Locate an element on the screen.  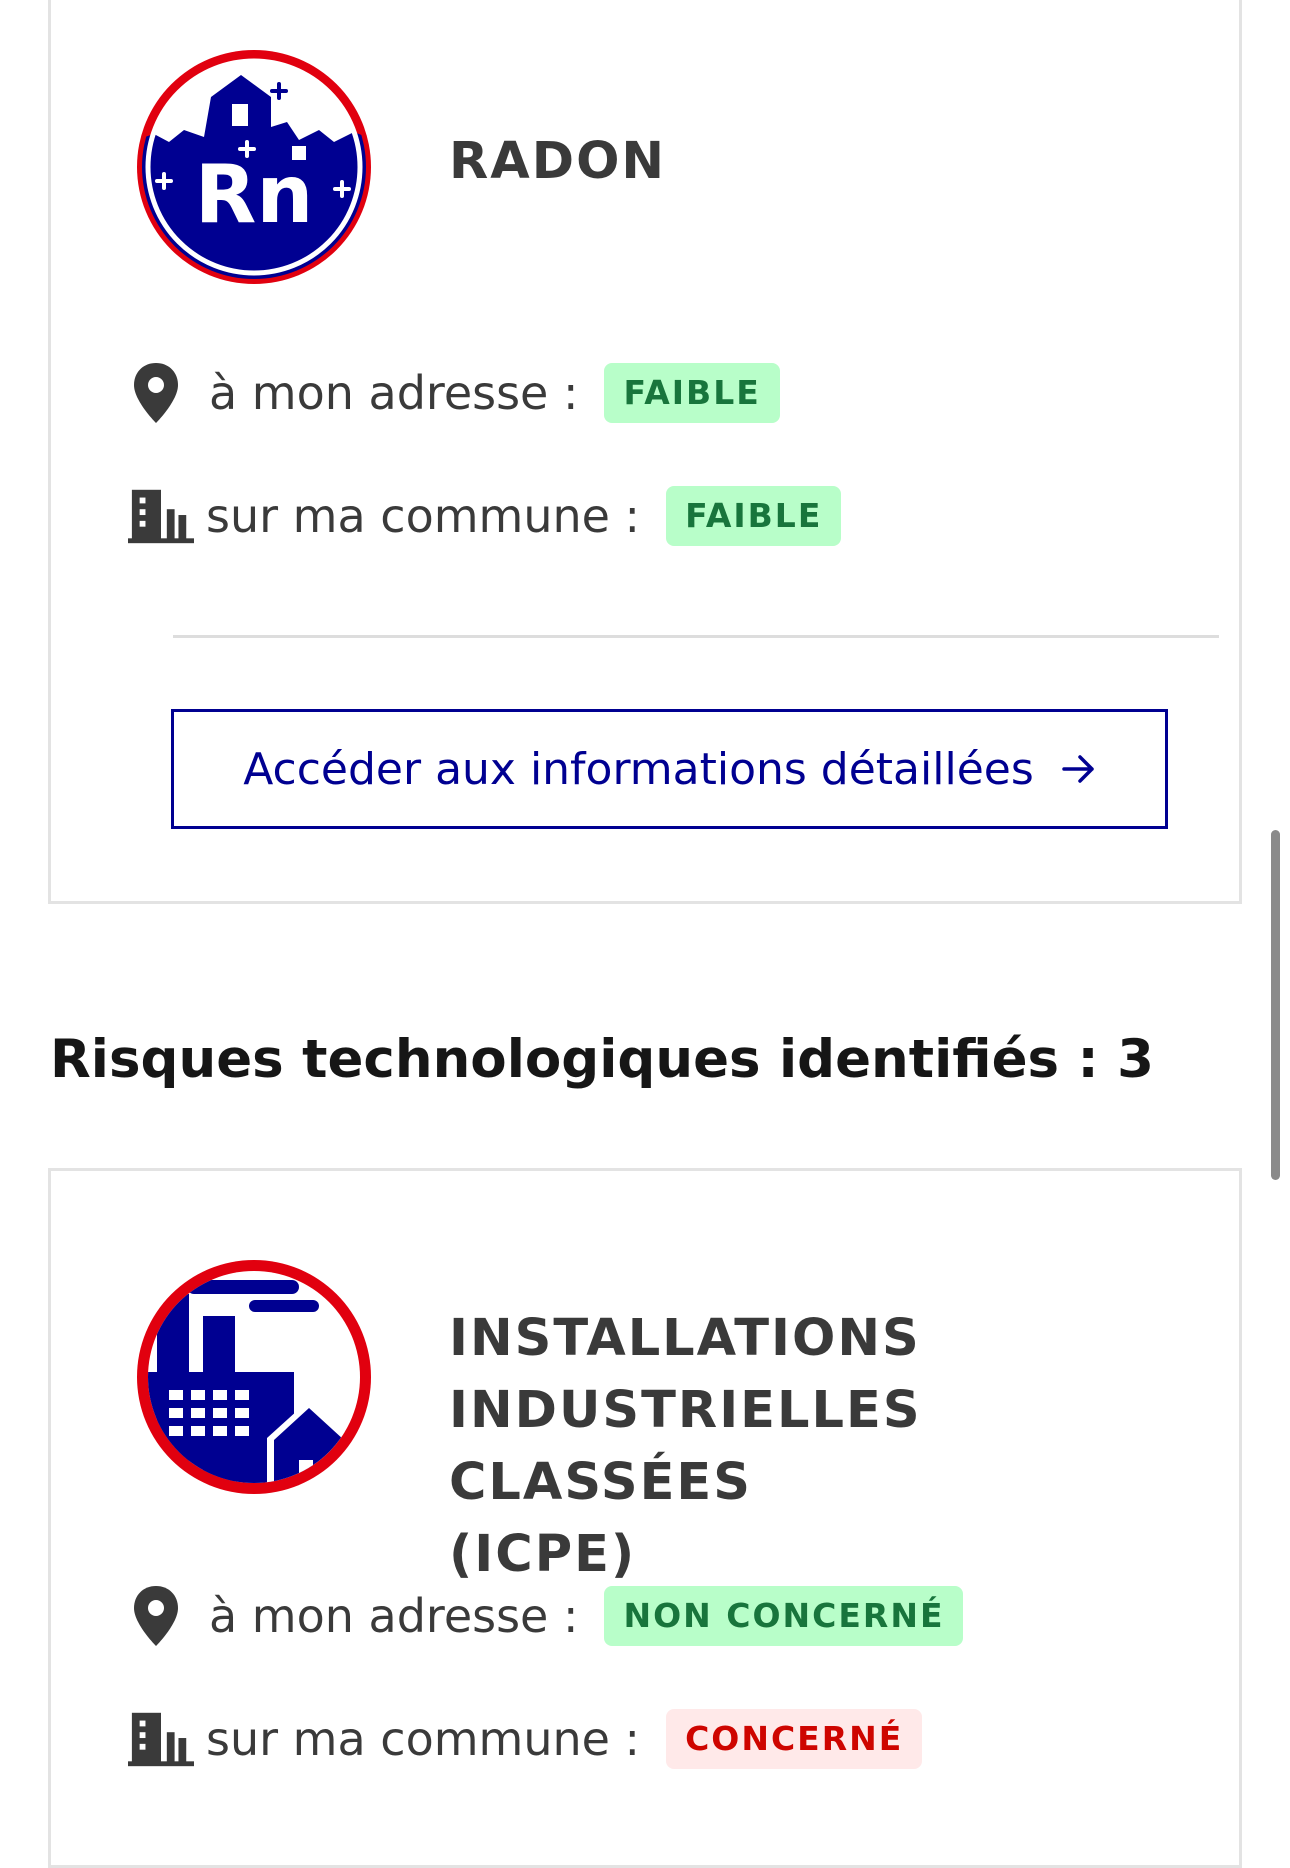
commune-risk-row: sur ma commune : FAIBLE is located at coordinates (485, 516).